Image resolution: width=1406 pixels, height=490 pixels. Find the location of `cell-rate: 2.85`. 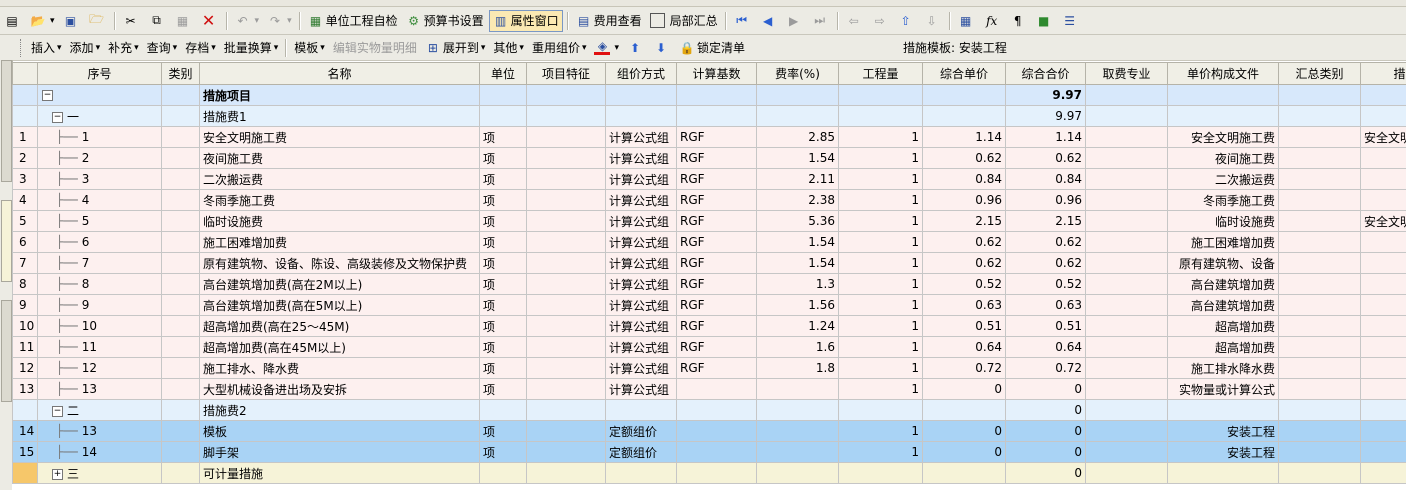

cell-rate: 2.85 is located at coordinates (797, 137).